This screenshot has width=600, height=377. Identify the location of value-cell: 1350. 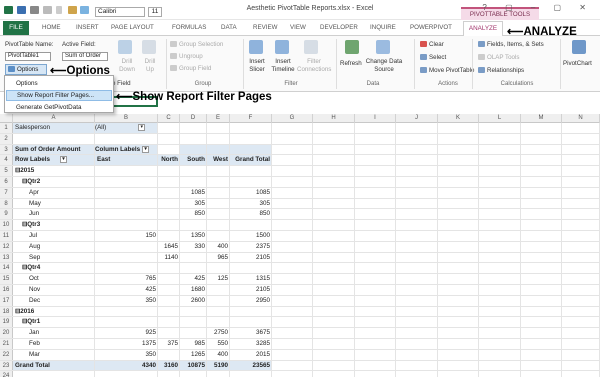
(193, 236).